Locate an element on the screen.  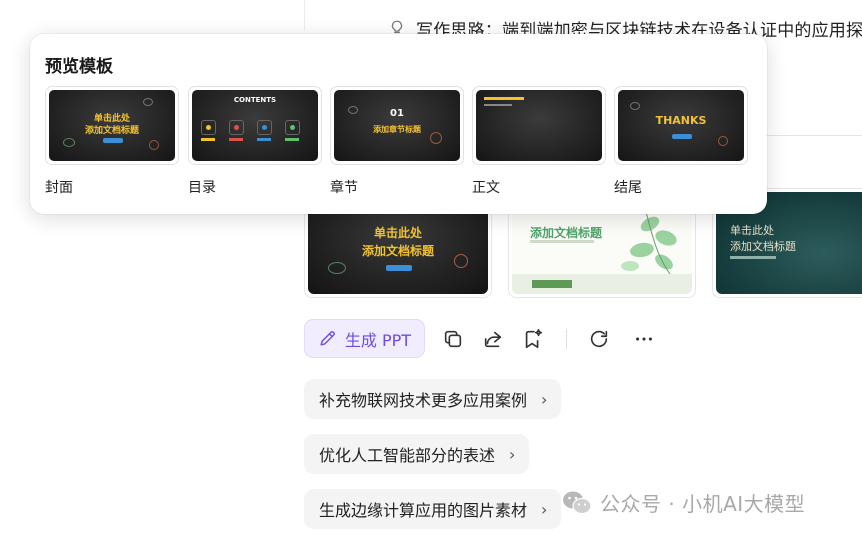
pencil-icon is located at coordinates (327, 338).